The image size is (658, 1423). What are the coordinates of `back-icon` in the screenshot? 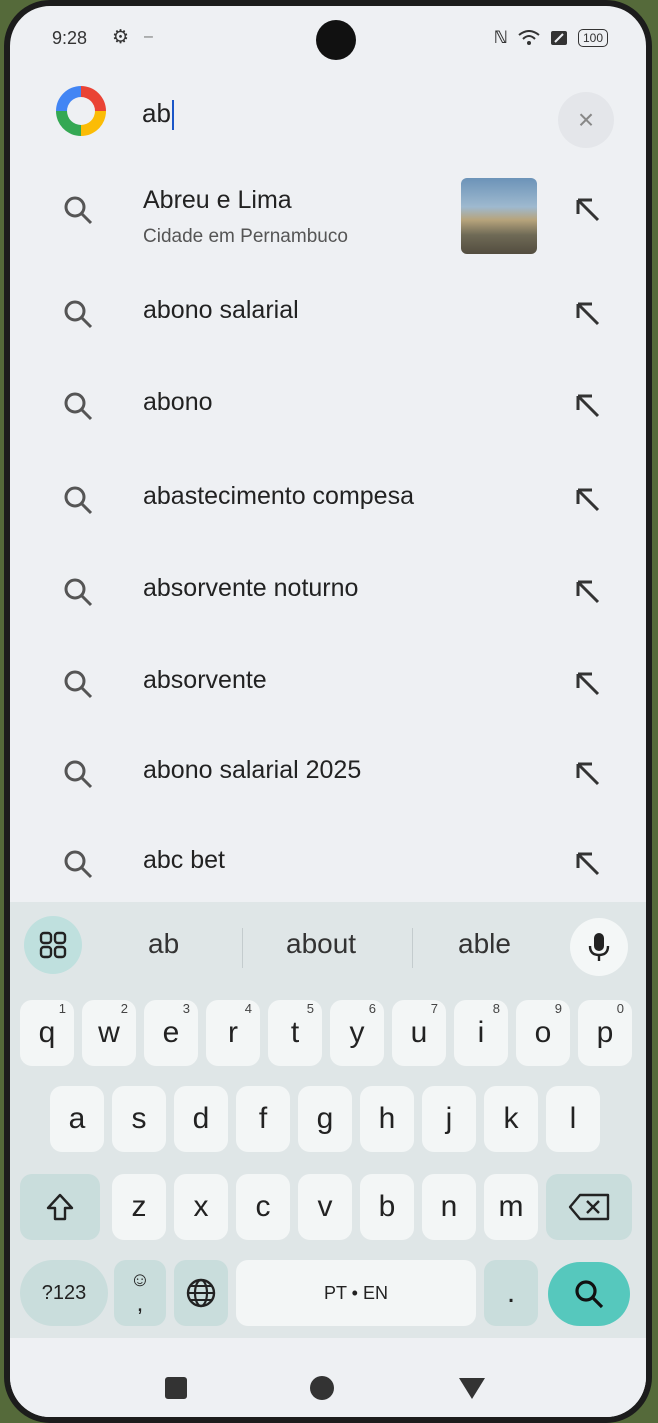 It's located at (472, 1388).